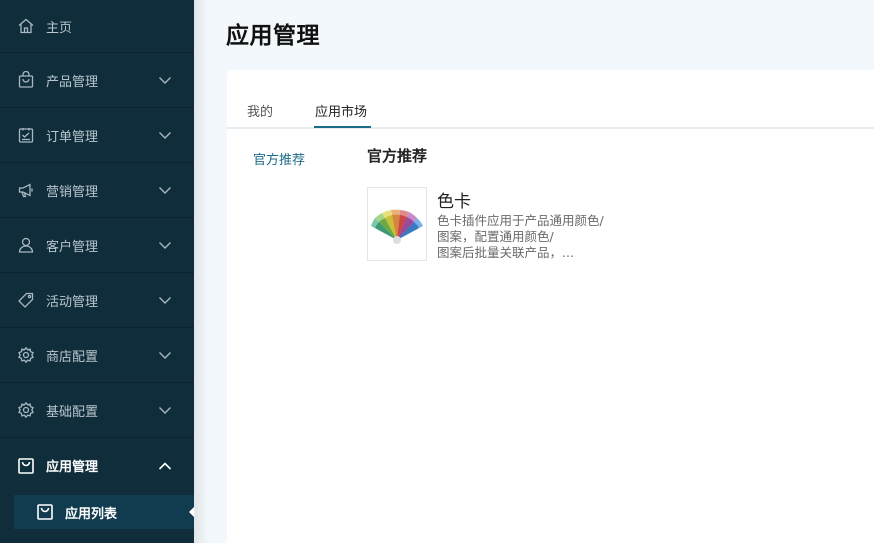  Describe the element at coordinates (454, 202) in the screenshot. I see `app-name: 色卡` at that location.